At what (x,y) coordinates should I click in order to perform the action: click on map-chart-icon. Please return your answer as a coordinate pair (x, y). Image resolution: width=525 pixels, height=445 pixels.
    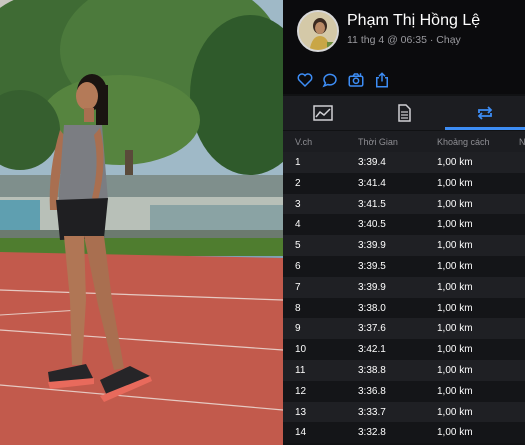
    Looking at the image, I should click on (323, 113).